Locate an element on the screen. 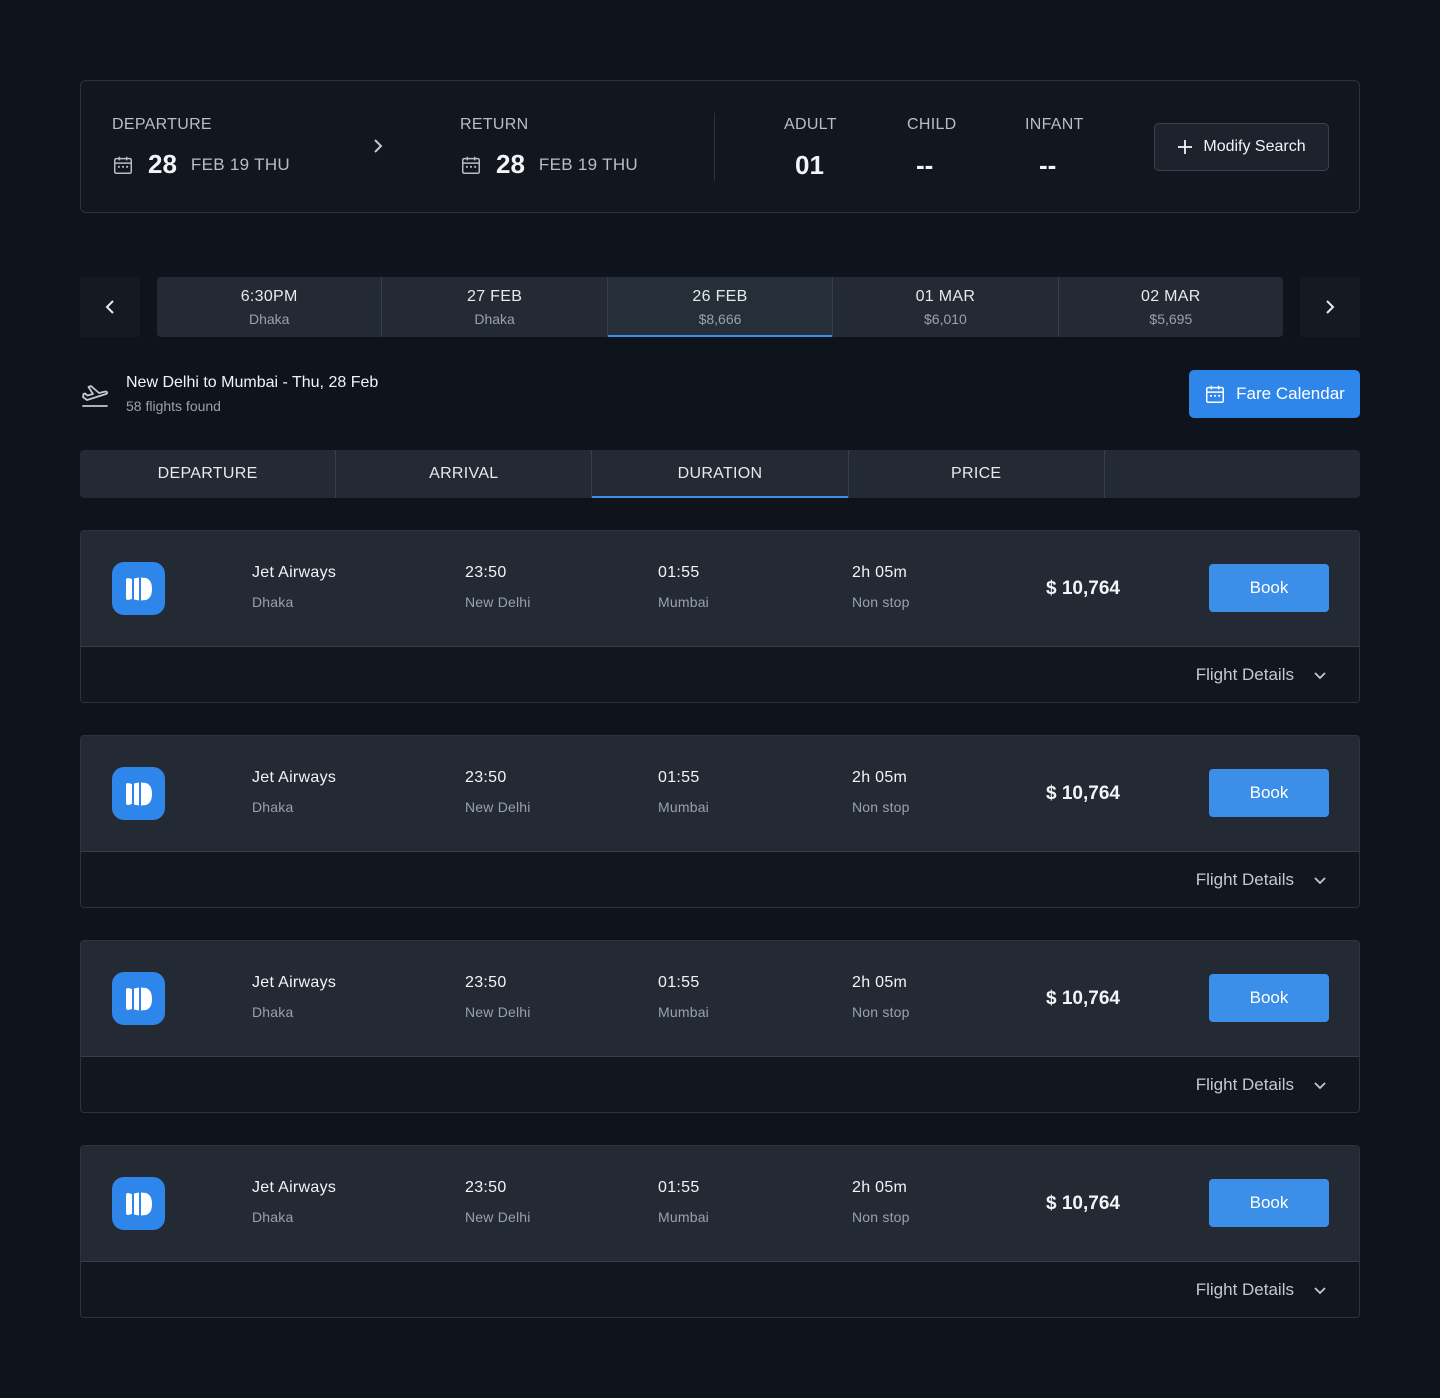 The height and width of the screenshot is (1398, 1440). tab-arrival: ARRIVAL is located at coordinates (464, 474).